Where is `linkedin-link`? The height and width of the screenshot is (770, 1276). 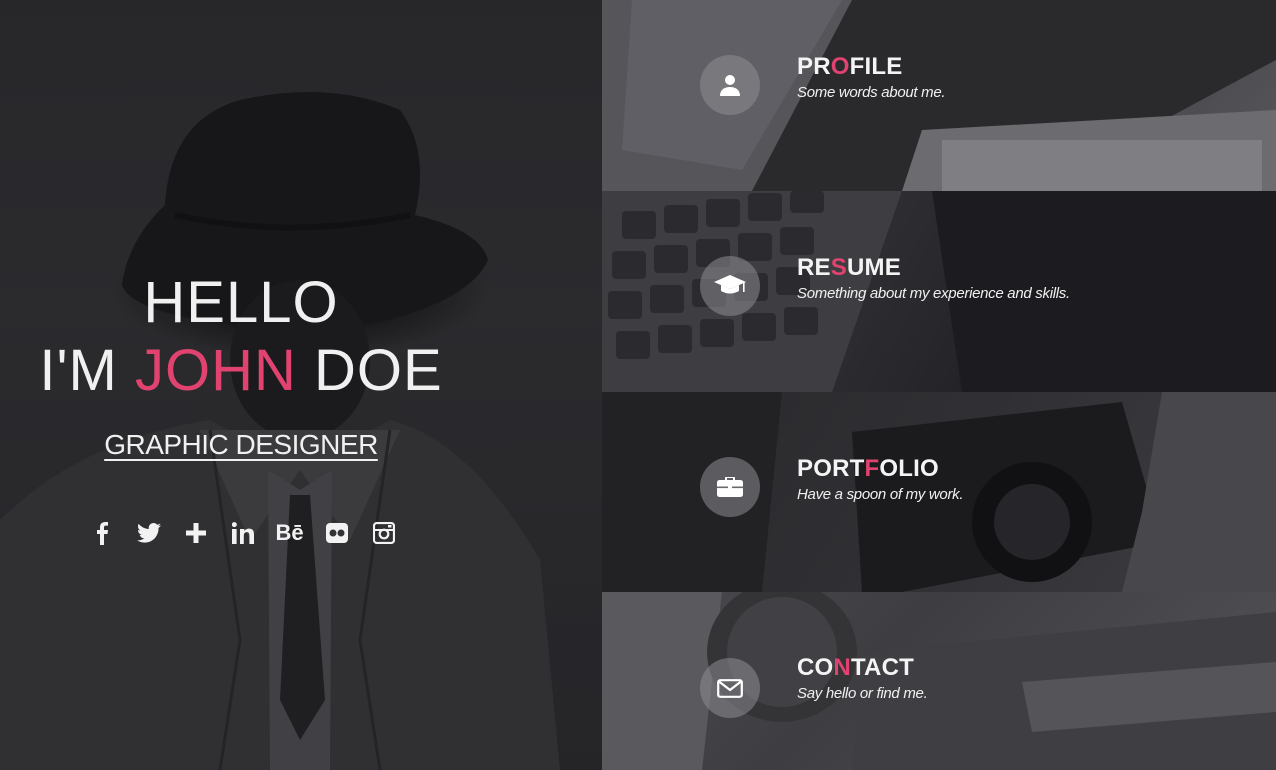 linkedin-link is located at coordinates (242, 533).